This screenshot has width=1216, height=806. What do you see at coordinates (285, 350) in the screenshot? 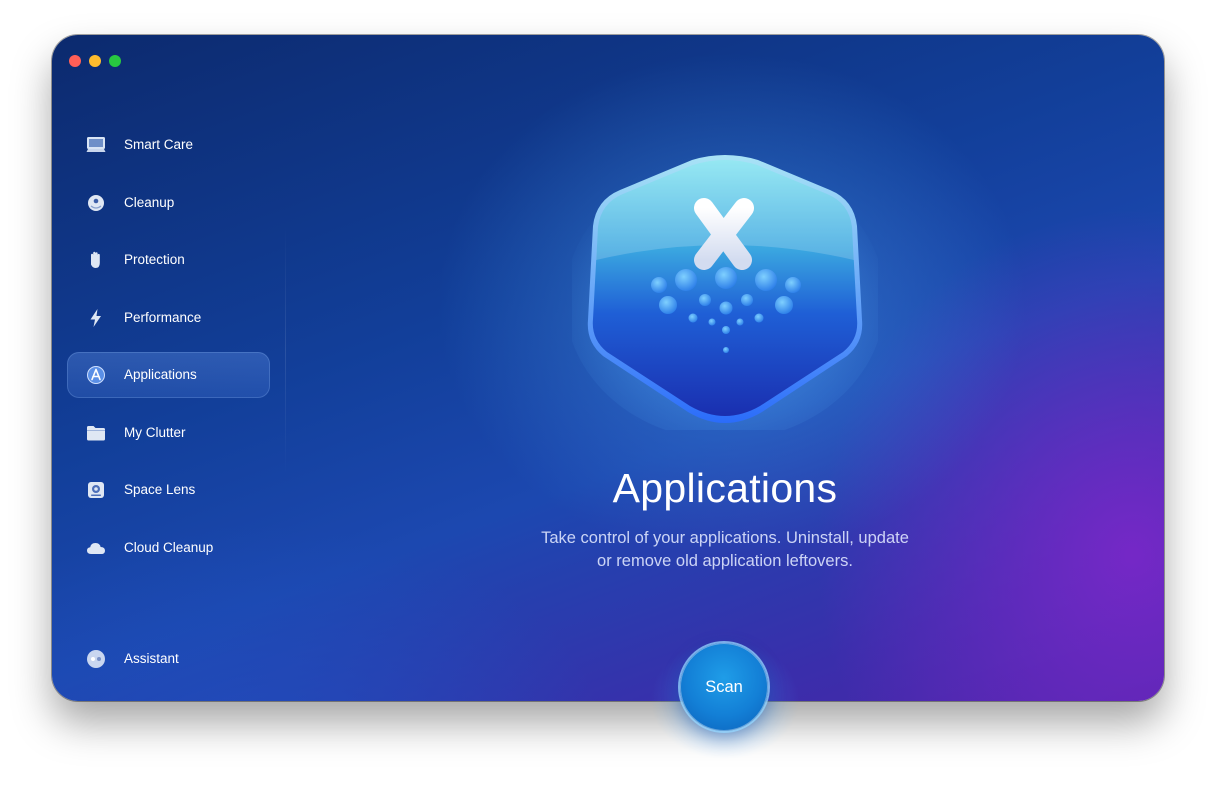
I see `sidebar-divider` at bounding box center [285, 350].